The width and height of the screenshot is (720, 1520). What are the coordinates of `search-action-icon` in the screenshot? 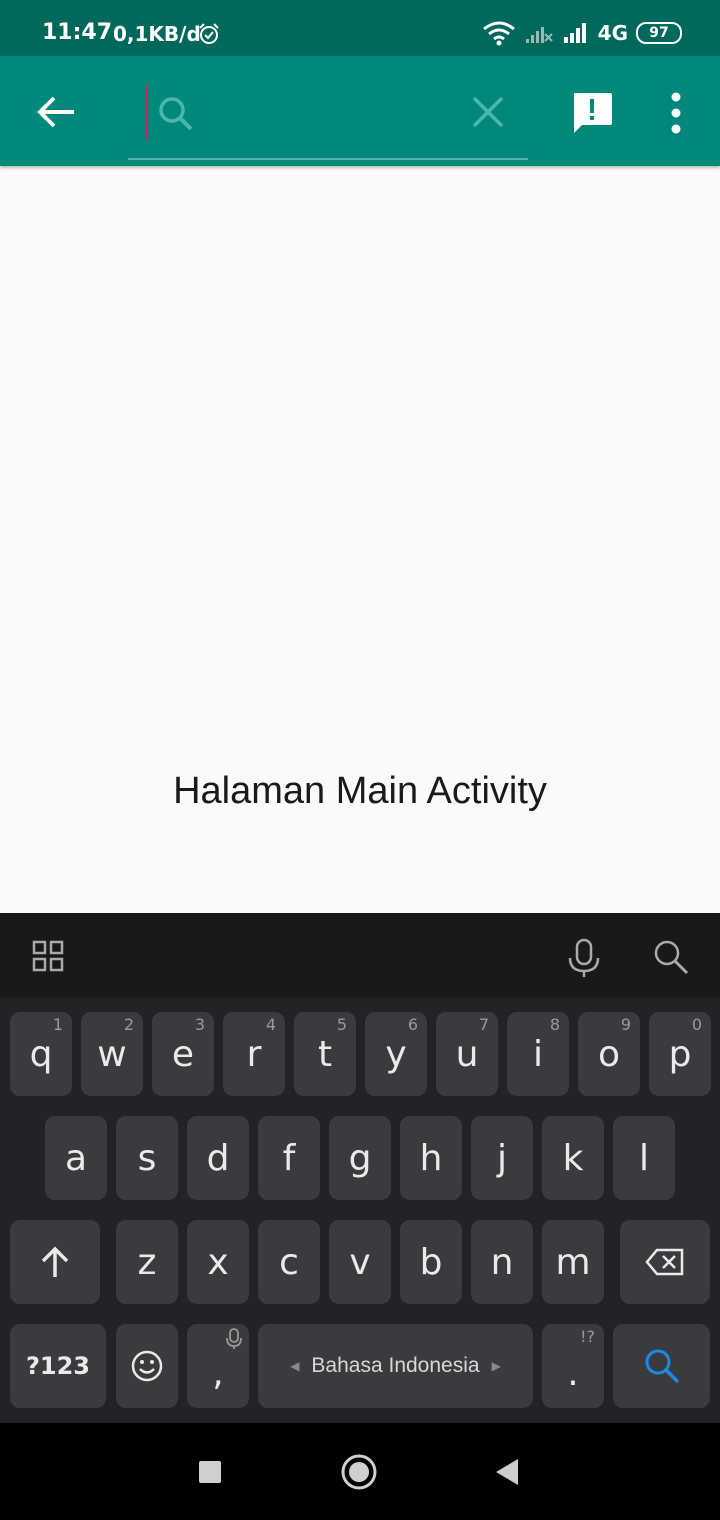 It's located at (662, 1366).